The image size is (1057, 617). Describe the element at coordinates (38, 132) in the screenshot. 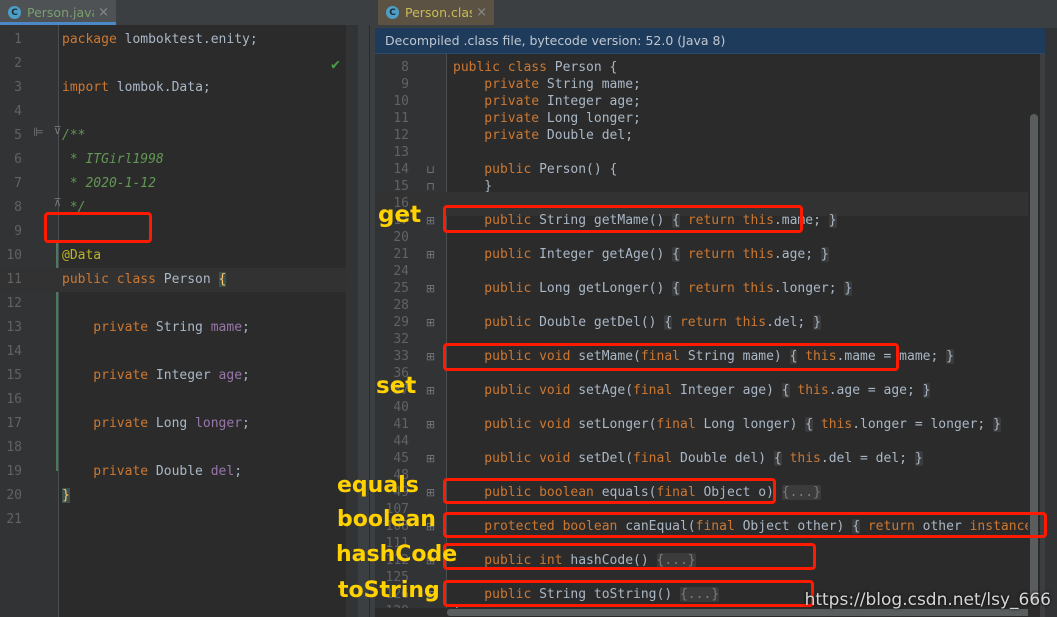

I see `bookmark-icon: ⊫` at that location.